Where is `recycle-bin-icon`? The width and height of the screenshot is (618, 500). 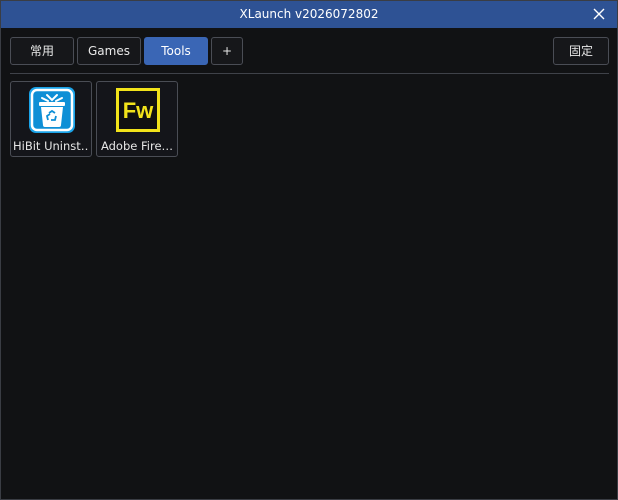 recycle-bin-icon is located at coordinates (52, 110).